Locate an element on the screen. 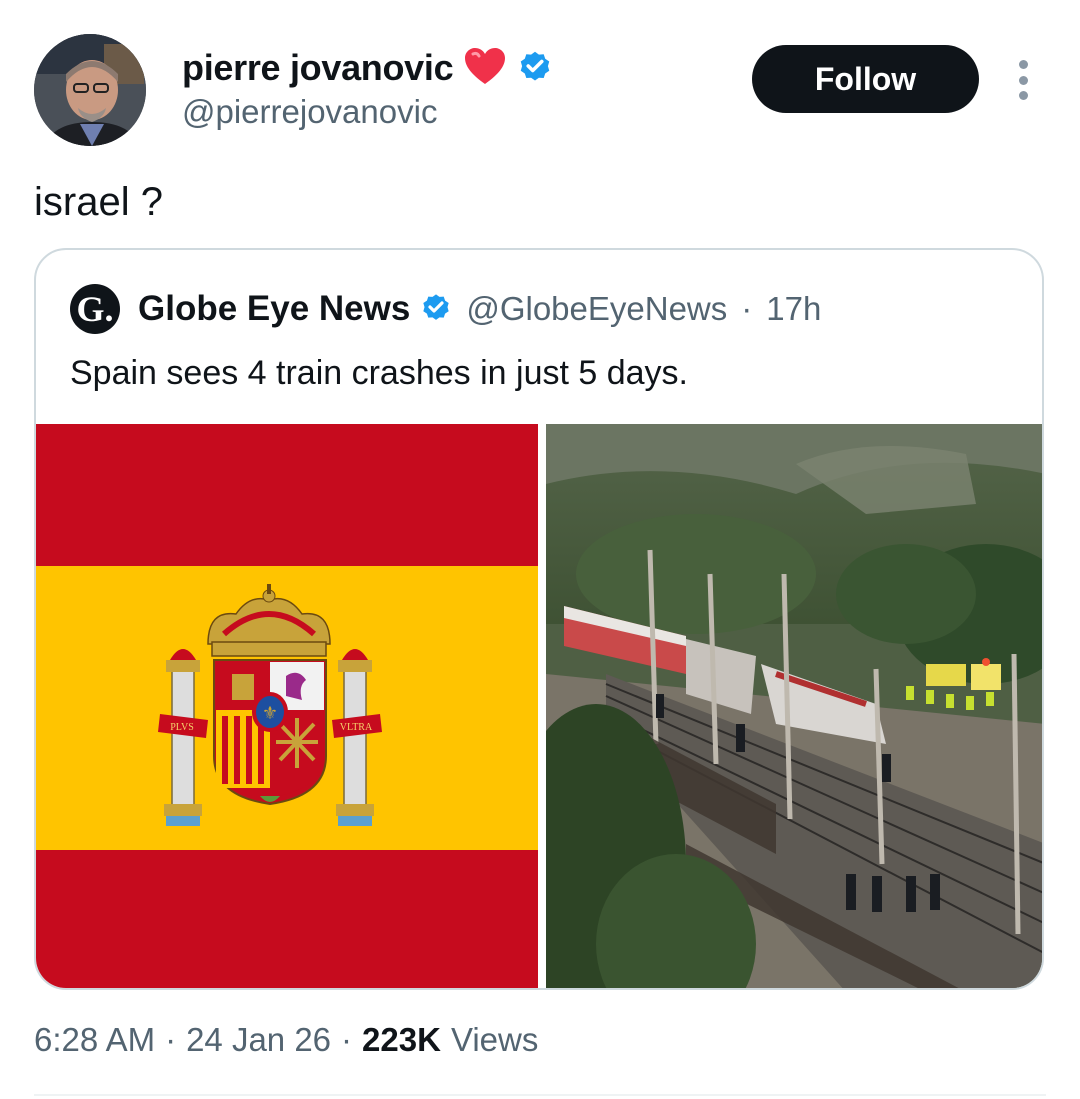  follow-button: Follow is located at coordinates (865, 79).